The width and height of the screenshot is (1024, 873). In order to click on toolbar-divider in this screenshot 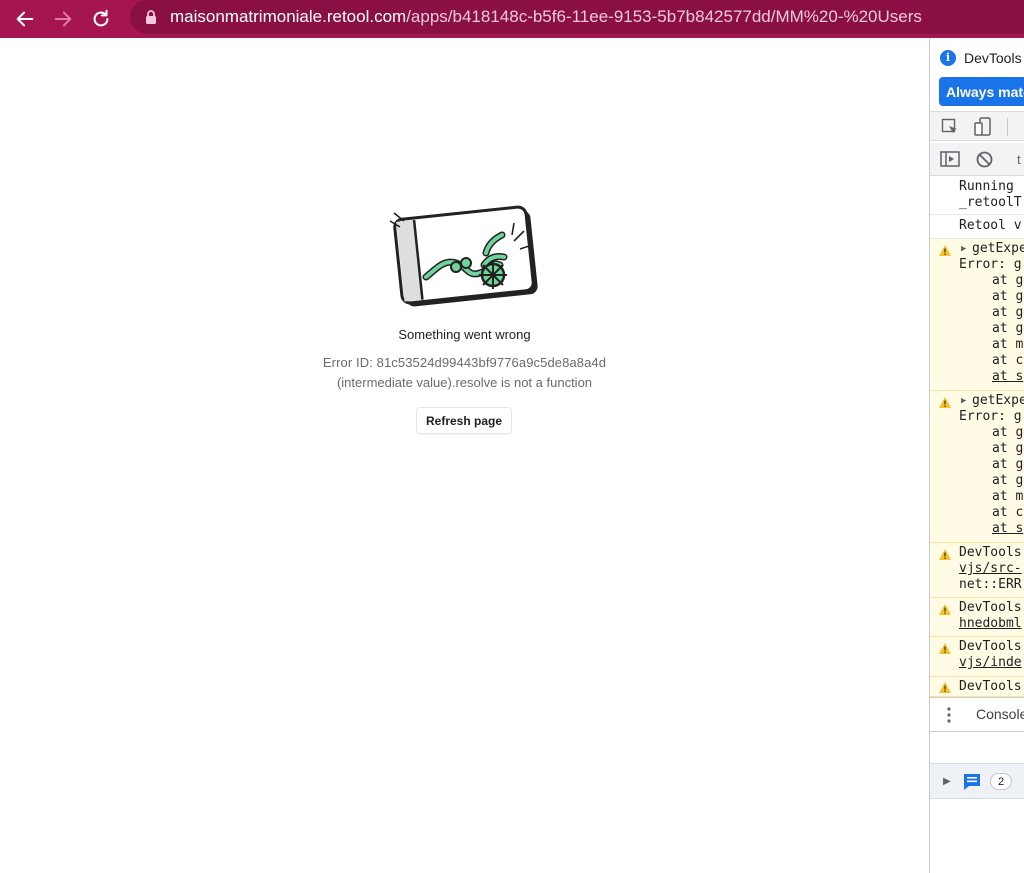, I will do `click(1007, 127)`.